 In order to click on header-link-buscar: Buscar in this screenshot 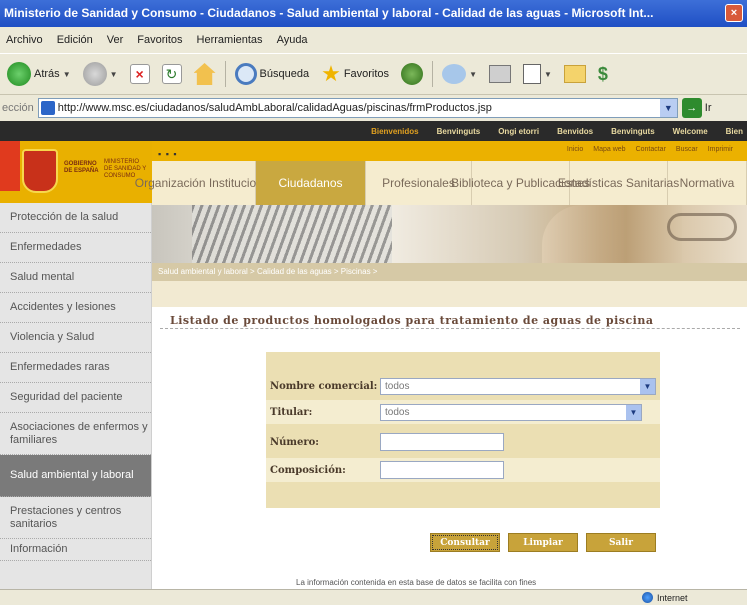, I will do `click(687, 149)`.